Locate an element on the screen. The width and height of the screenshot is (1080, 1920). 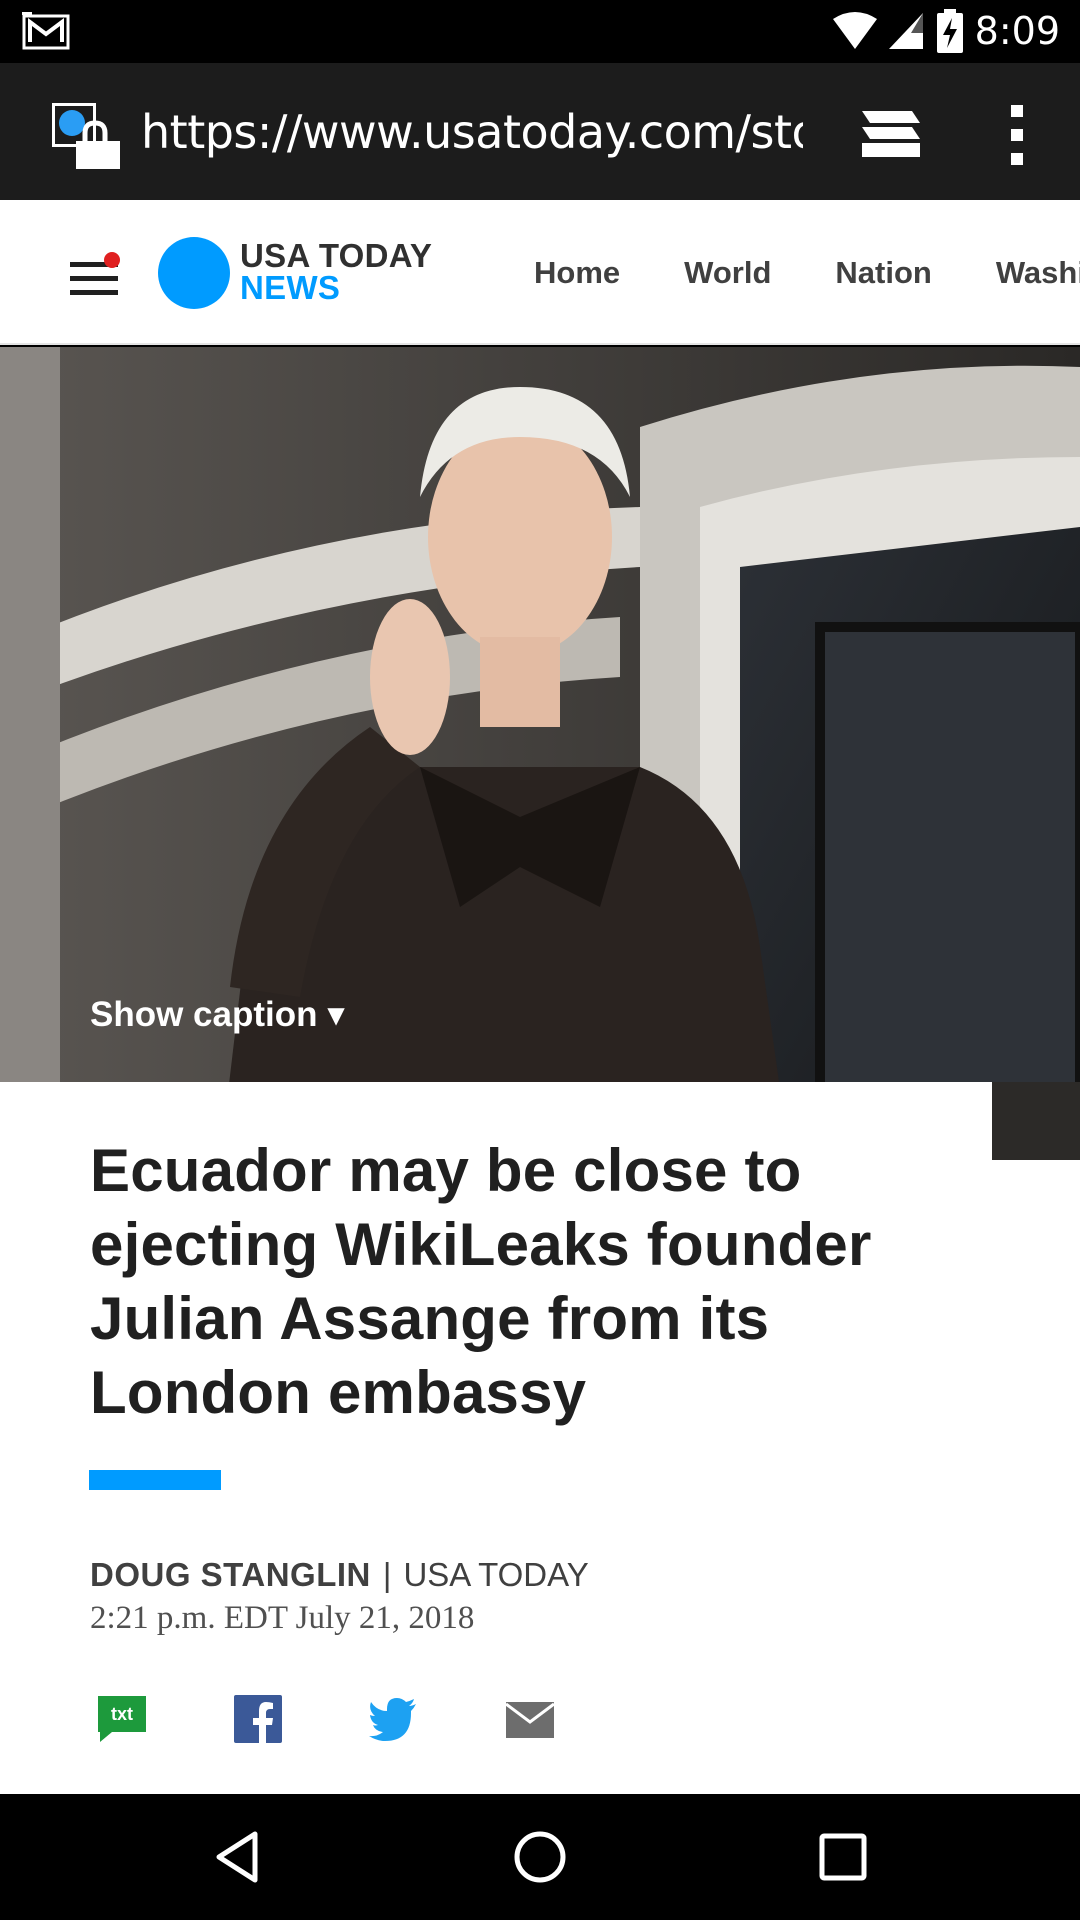
byline: DOUG STANGLIN | USA TODAY is located at coordinates (339, 1575).